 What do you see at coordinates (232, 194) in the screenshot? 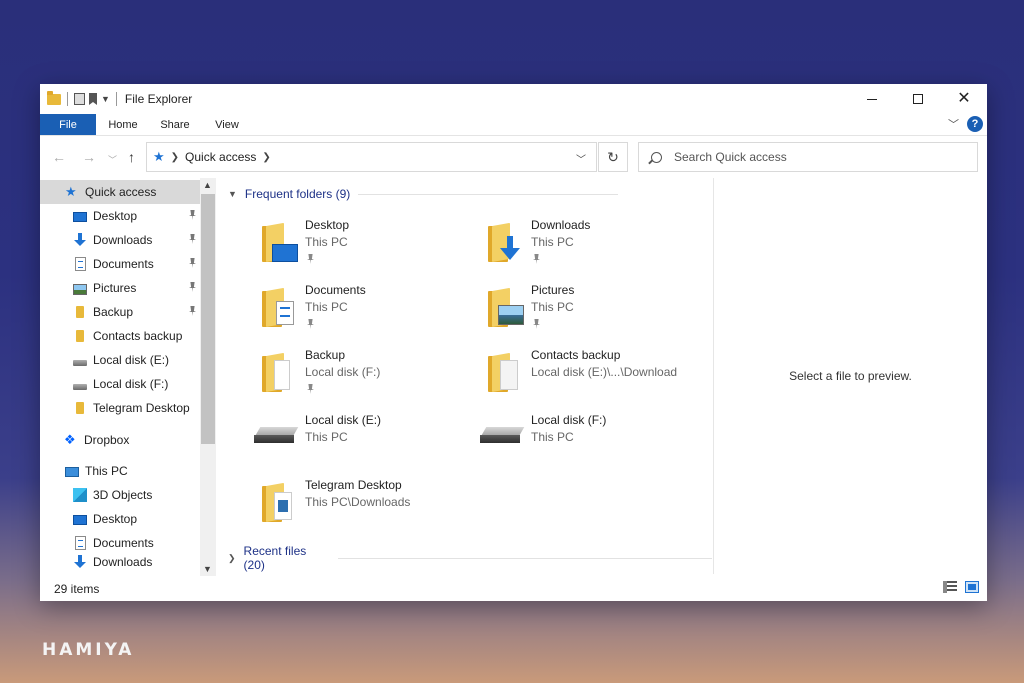
I see `collapse-chevron-icon: ▼` at bounding box center [232, 194].